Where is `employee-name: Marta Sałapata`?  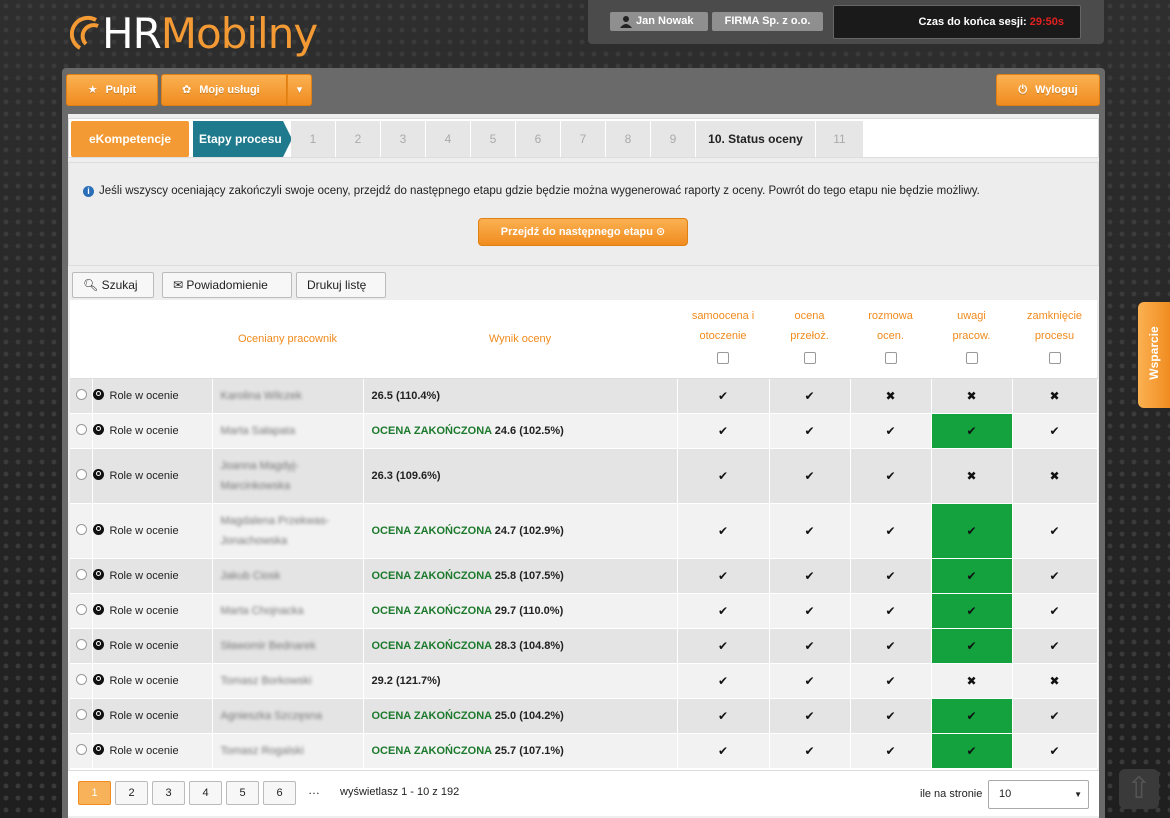 employee-name: Marta Sałapata is located at coordinates (258, 430).